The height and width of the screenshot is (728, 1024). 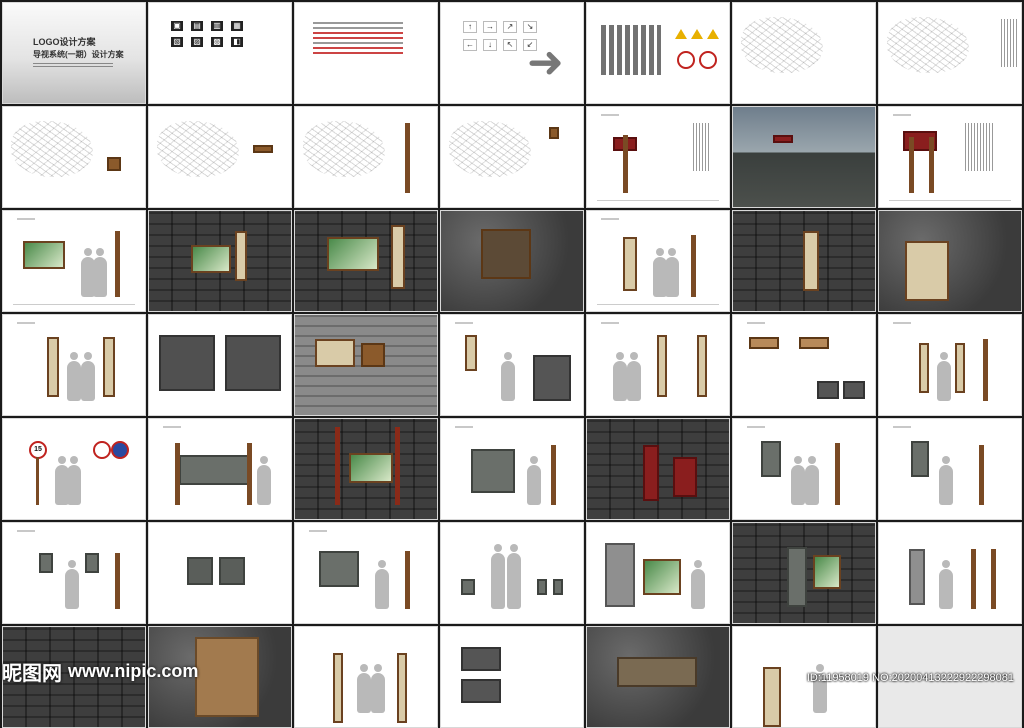 I want to click on traffic-sign-thumbnail: 15, so click(x=74, y=469).